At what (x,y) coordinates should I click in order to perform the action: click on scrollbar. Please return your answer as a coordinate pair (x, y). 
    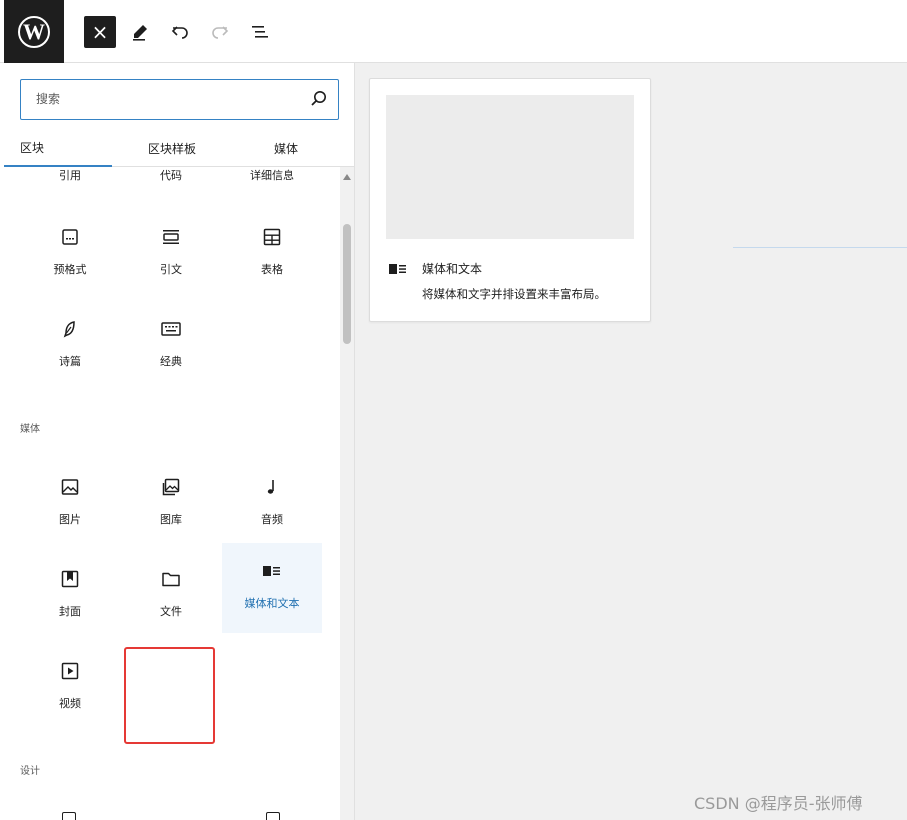
    Looking at the image, I should click on (347, 493).